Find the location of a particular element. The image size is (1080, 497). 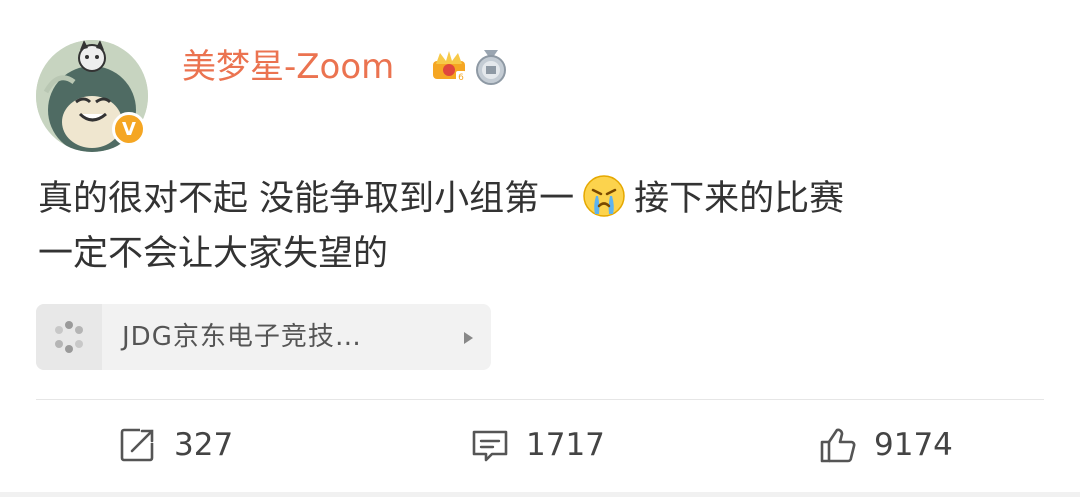

loading-spinner-icon is located at coordinates (69, 337).